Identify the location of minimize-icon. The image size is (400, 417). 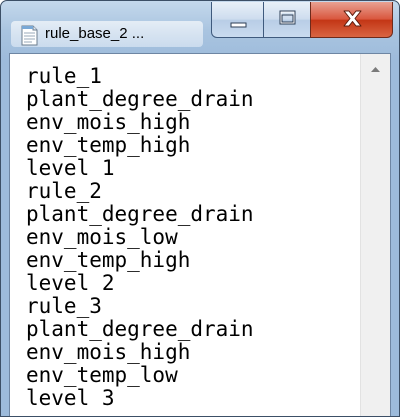
(238, 25).